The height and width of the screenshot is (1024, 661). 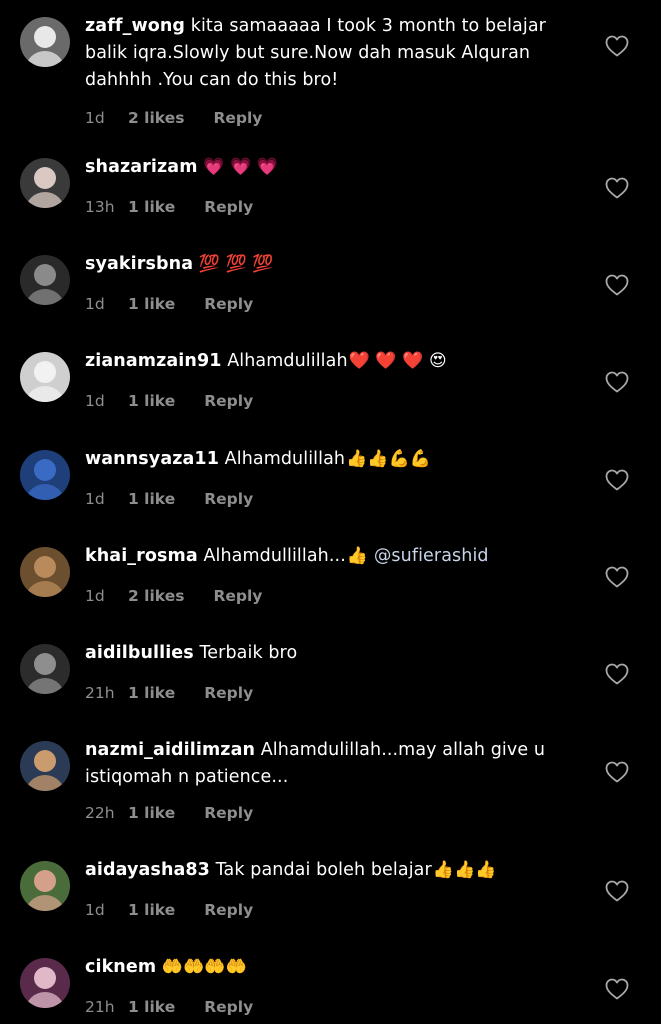 What do you see at coordinates (153, 361) in the screenshot?
I see `username-link: zianamzain91` at bounding box center [153, 361].